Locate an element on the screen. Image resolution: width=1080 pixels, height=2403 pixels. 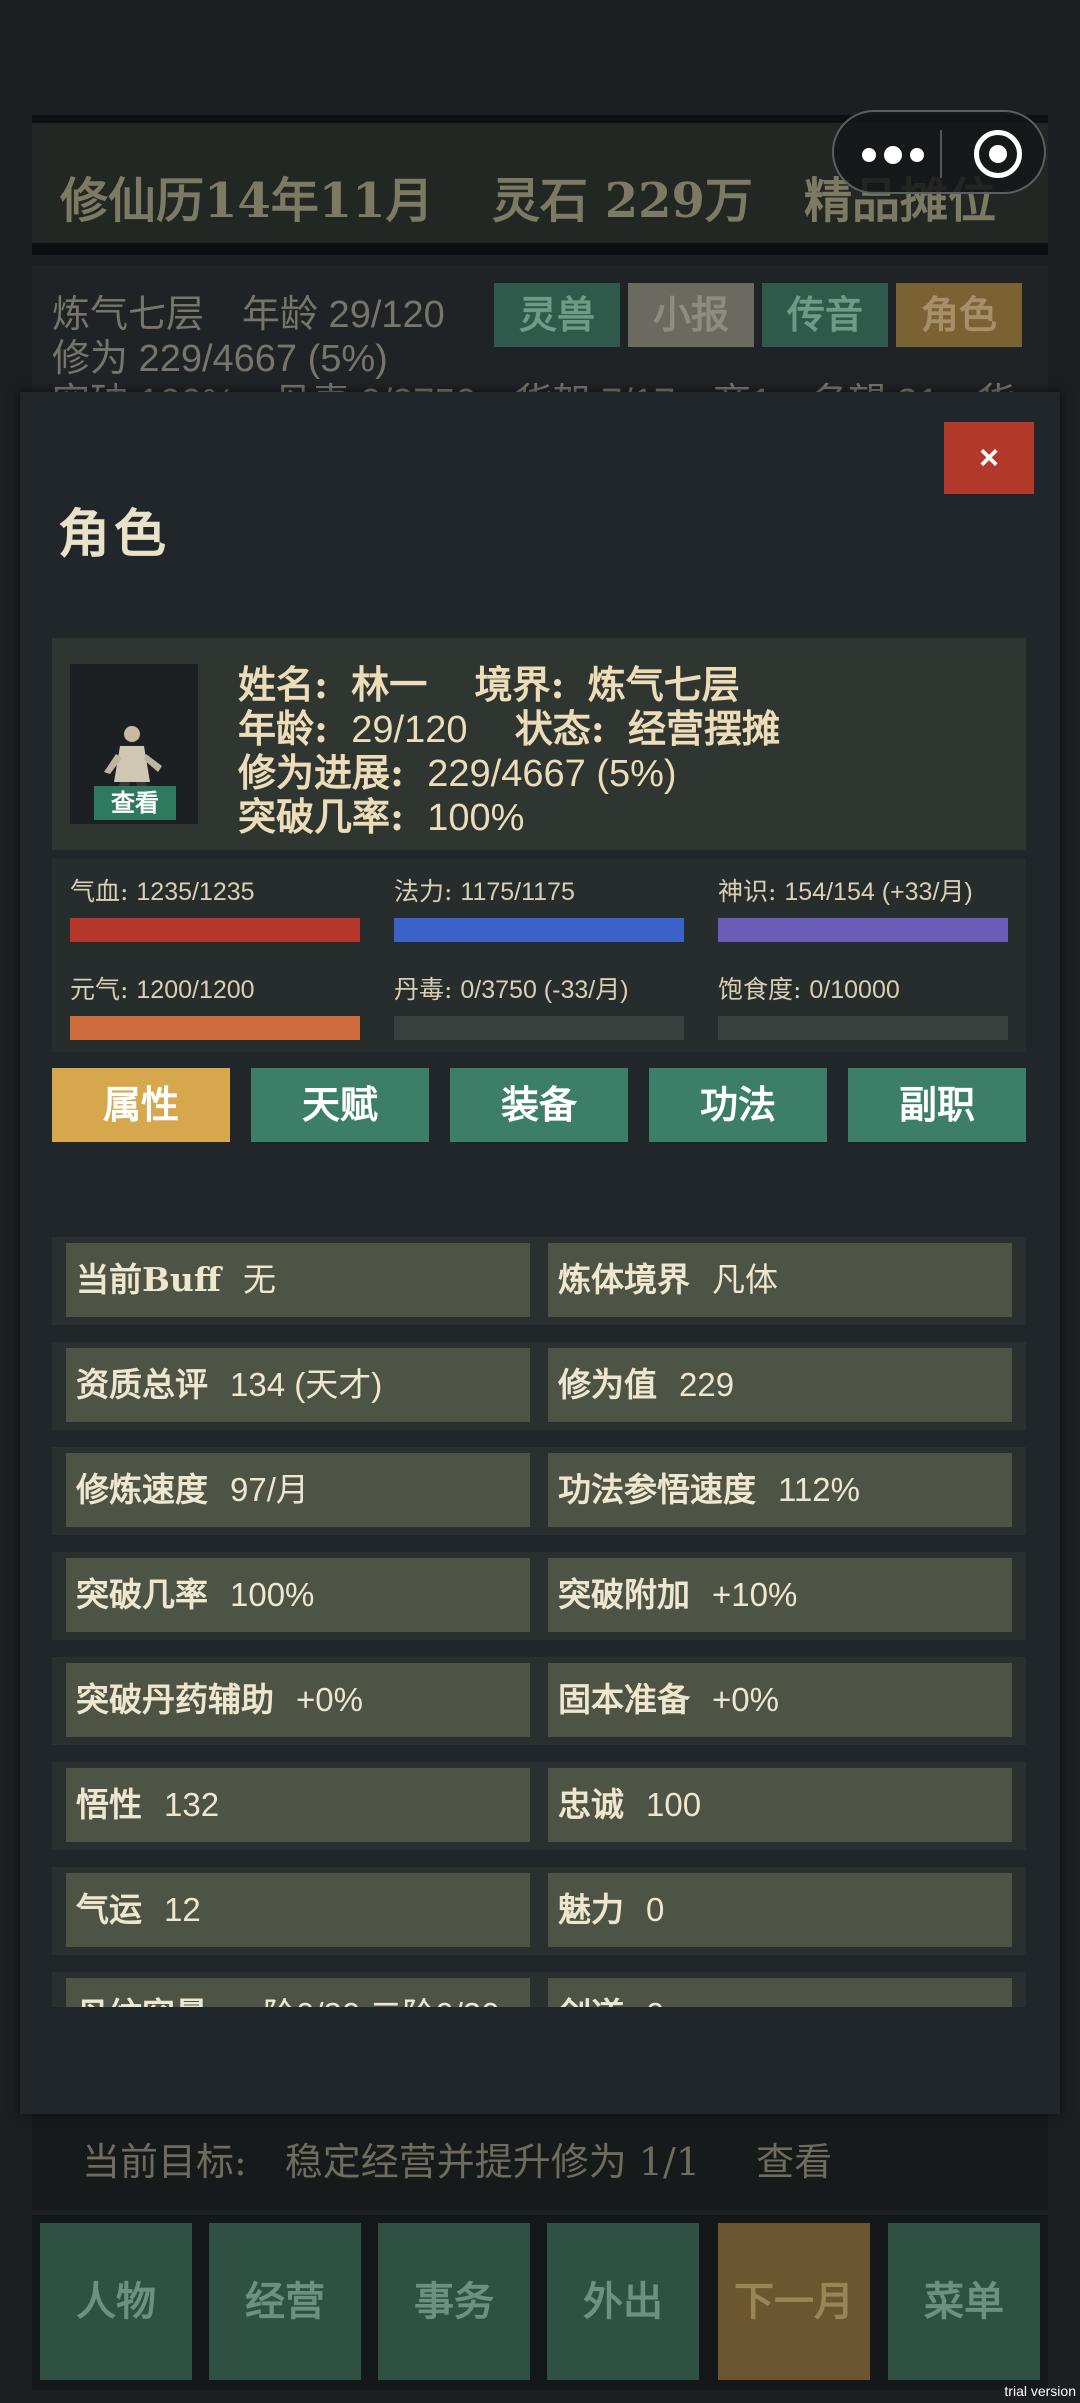
avatar-view-badge: 查看 is located at coordinates (135, 803).